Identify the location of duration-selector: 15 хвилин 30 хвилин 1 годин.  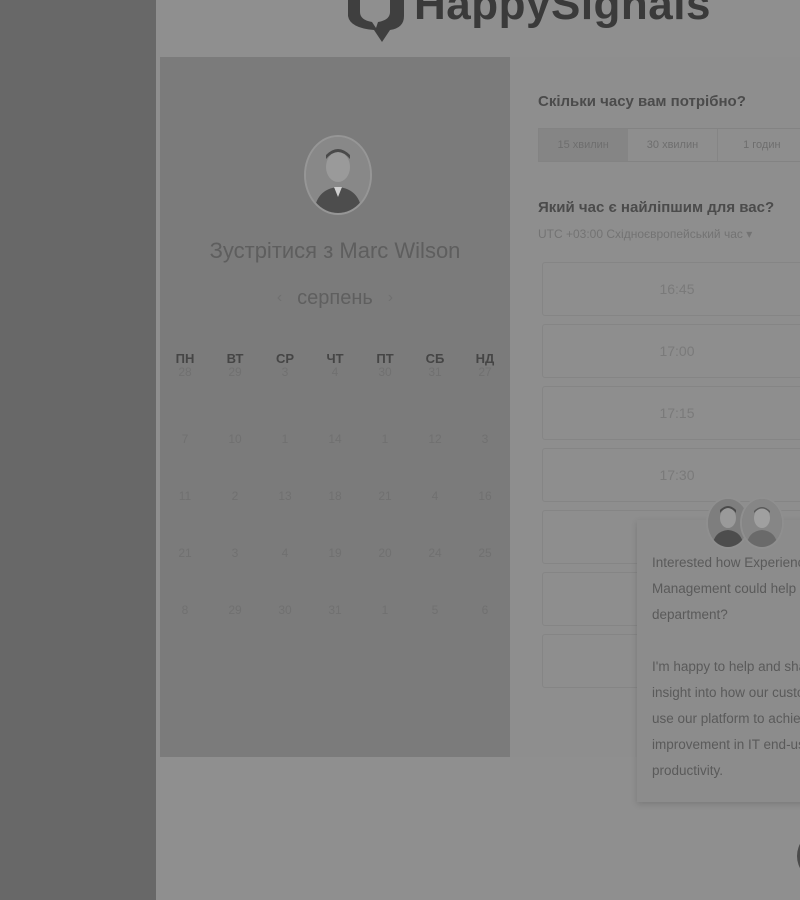
(669, 145).